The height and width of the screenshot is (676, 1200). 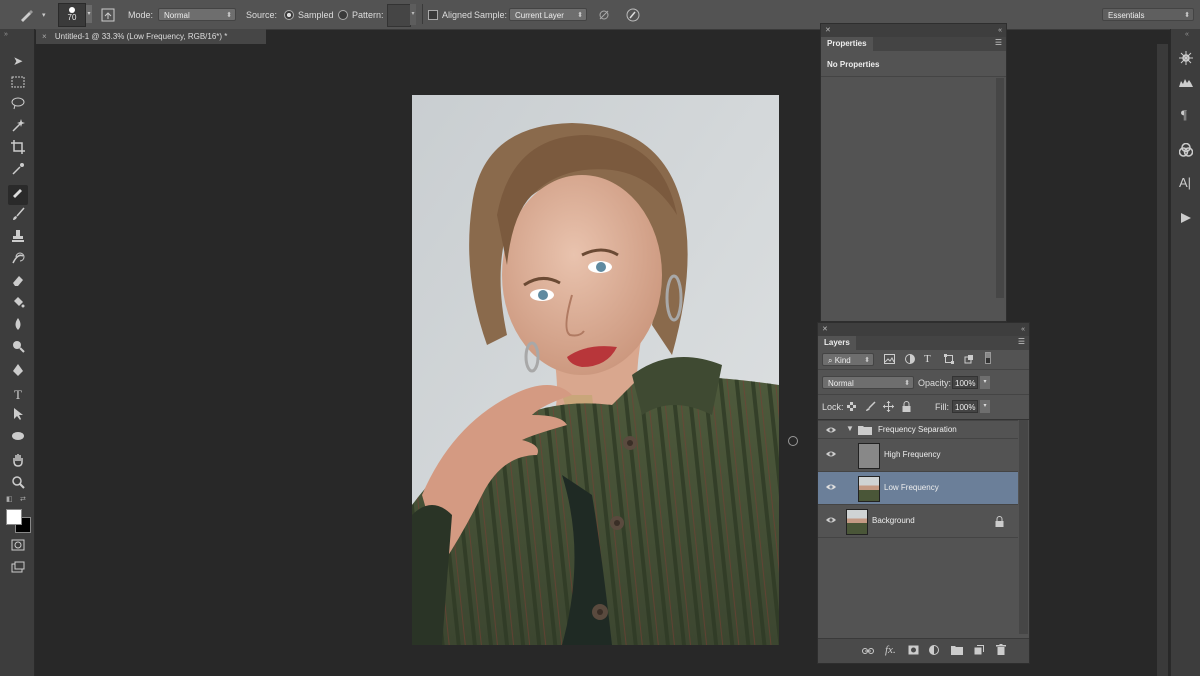 I want to click on move-tool-icon: ➤, so click(x=18, y=61).